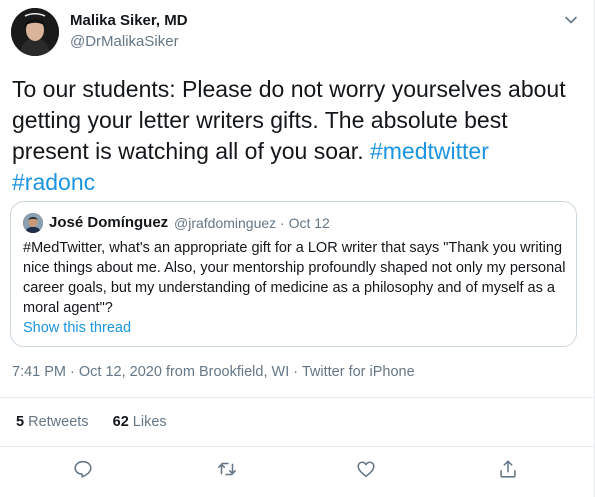  Describe the element at coordinates (429, 151) in the screenshot. I see `hashtag-medtwitter: #medtwitter` at that location.